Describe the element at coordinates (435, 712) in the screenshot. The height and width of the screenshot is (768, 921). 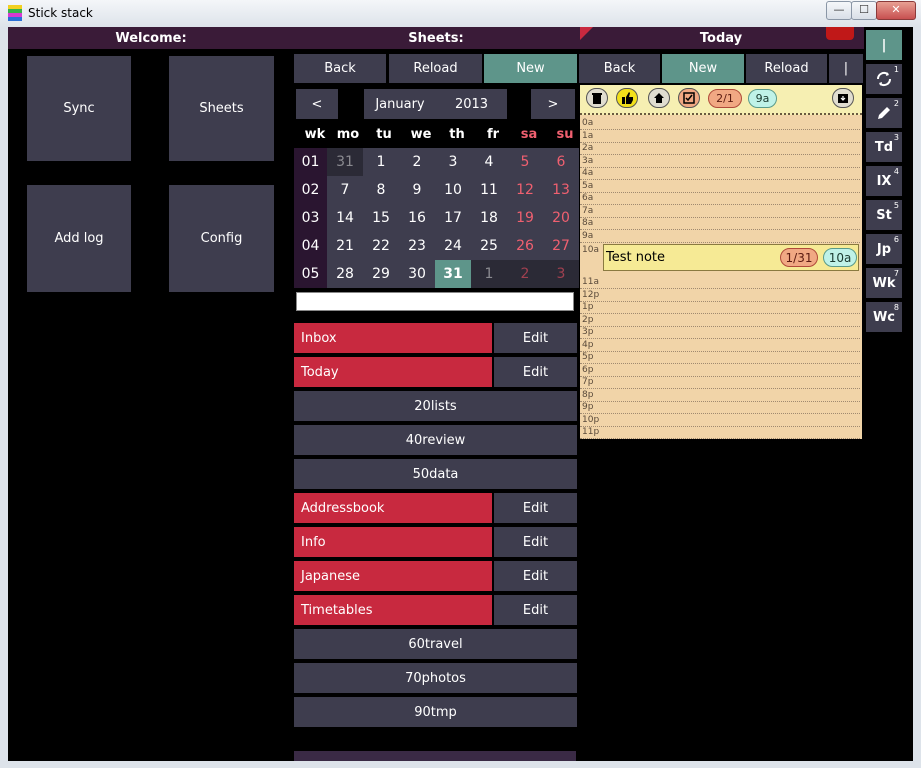
I see `sheet-item: 90tmp` at that location.